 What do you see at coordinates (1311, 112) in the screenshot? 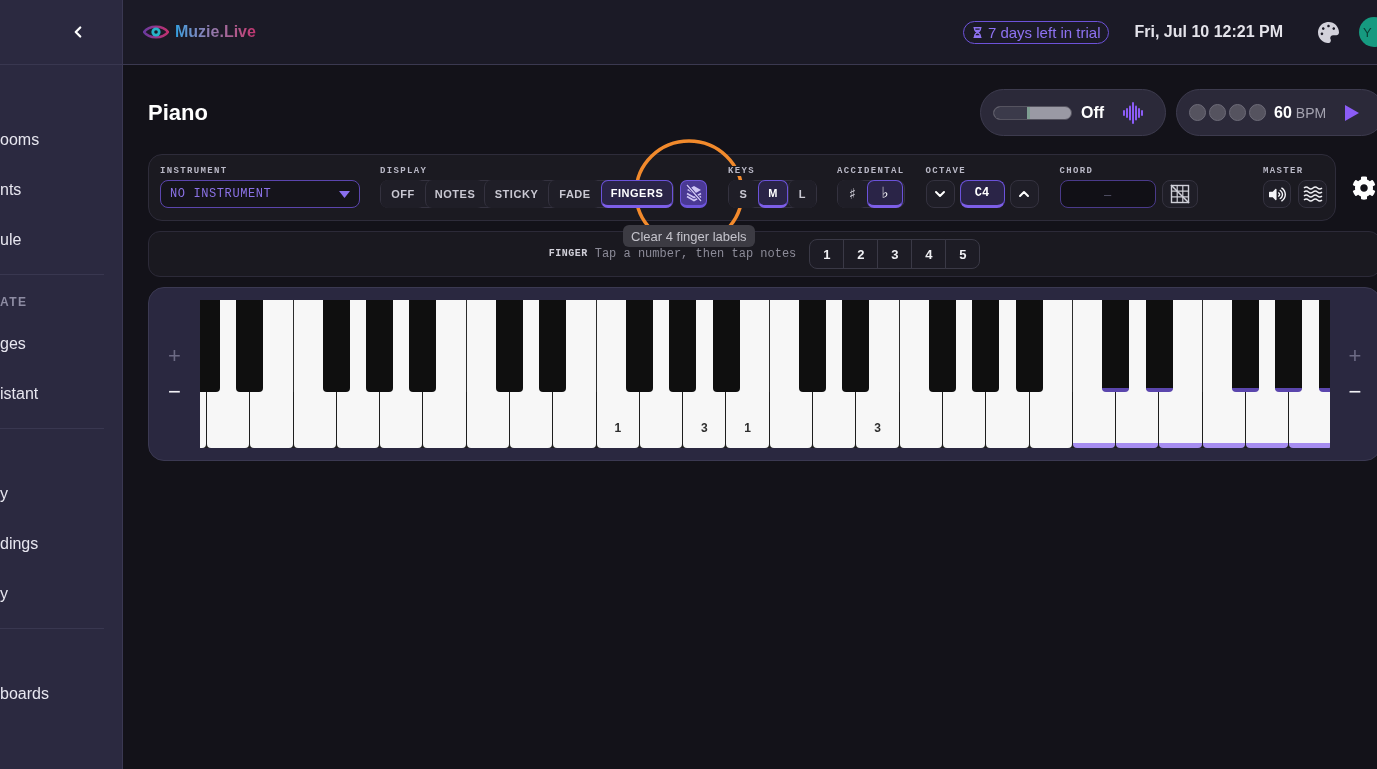
I see `tempo-unit: BPM` at bounding box center [1311, 112].